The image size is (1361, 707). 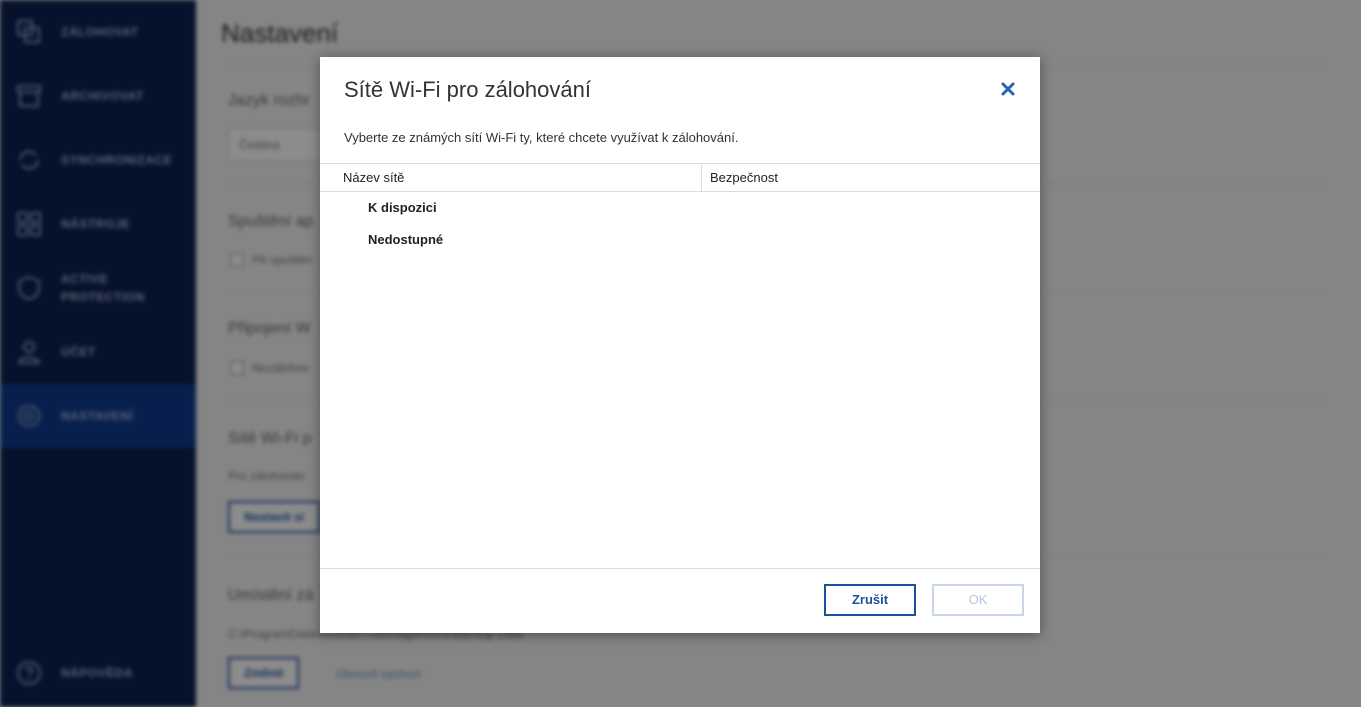 I want to click on close-icon, so click(x=1008, y=89).